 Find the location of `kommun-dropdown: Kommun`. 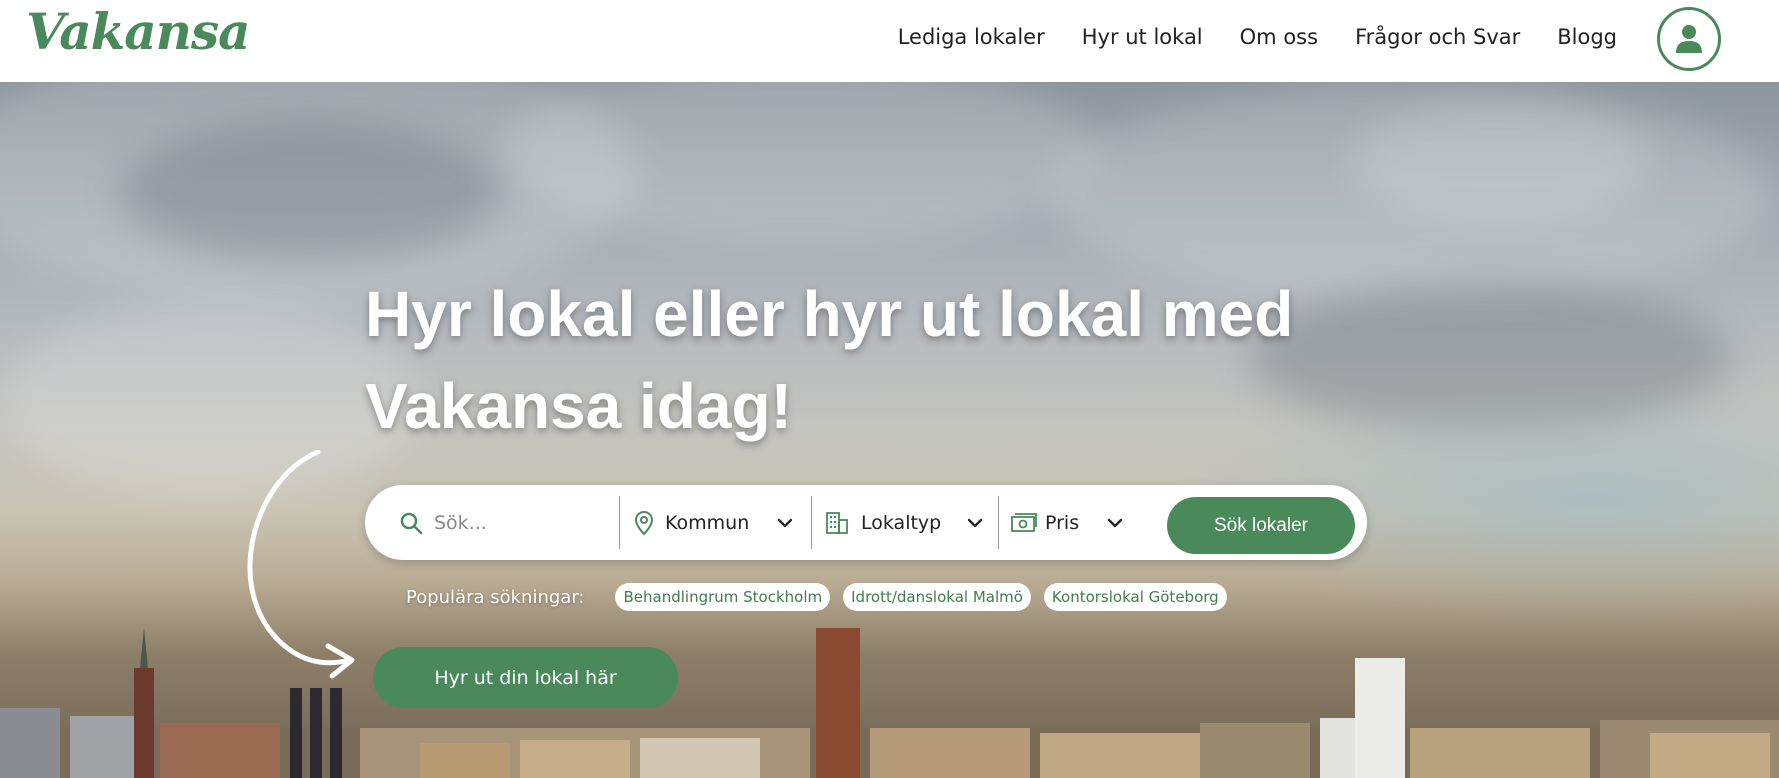

kommun-dropdown: Kommun is located at coordinates (723, 522).